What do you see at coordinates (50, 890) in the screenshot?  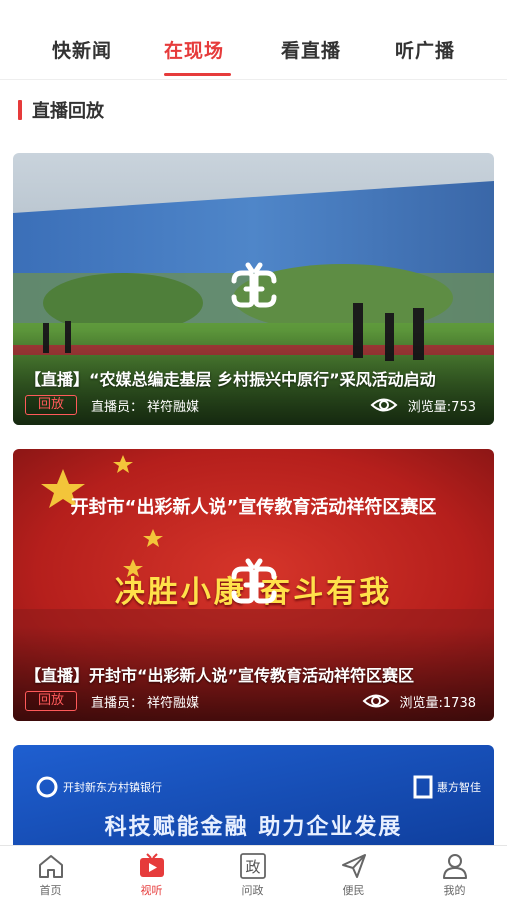 I see `nav-label: 首页` at bounding box center [50, 890].